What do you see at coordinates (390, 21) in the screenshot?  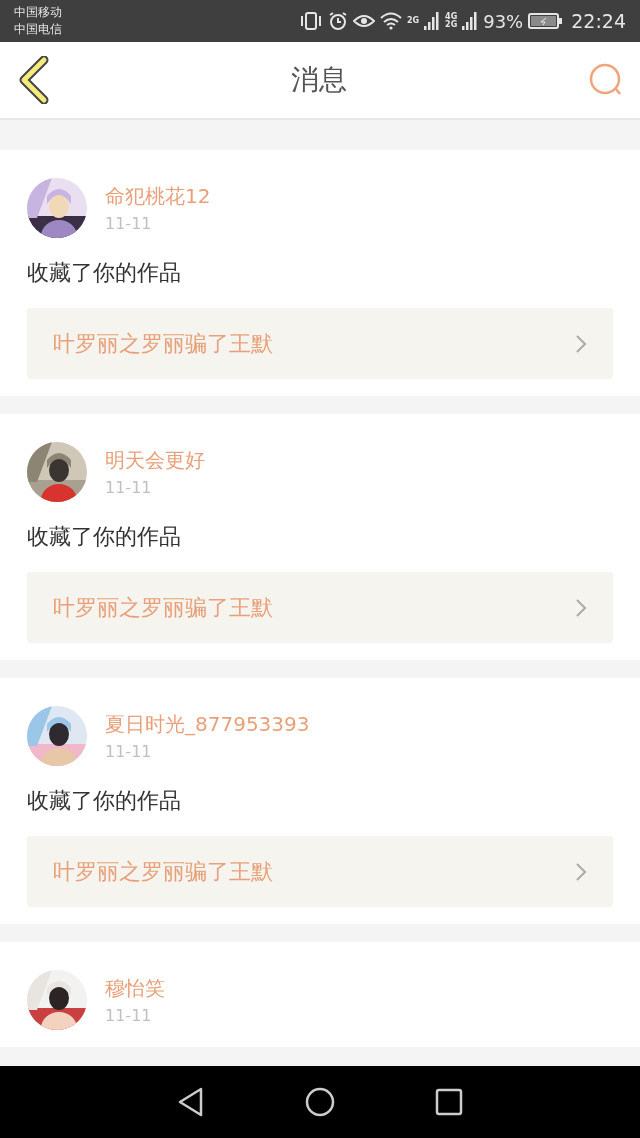 I see `wifi-icon` at bounding box center [390, 21].